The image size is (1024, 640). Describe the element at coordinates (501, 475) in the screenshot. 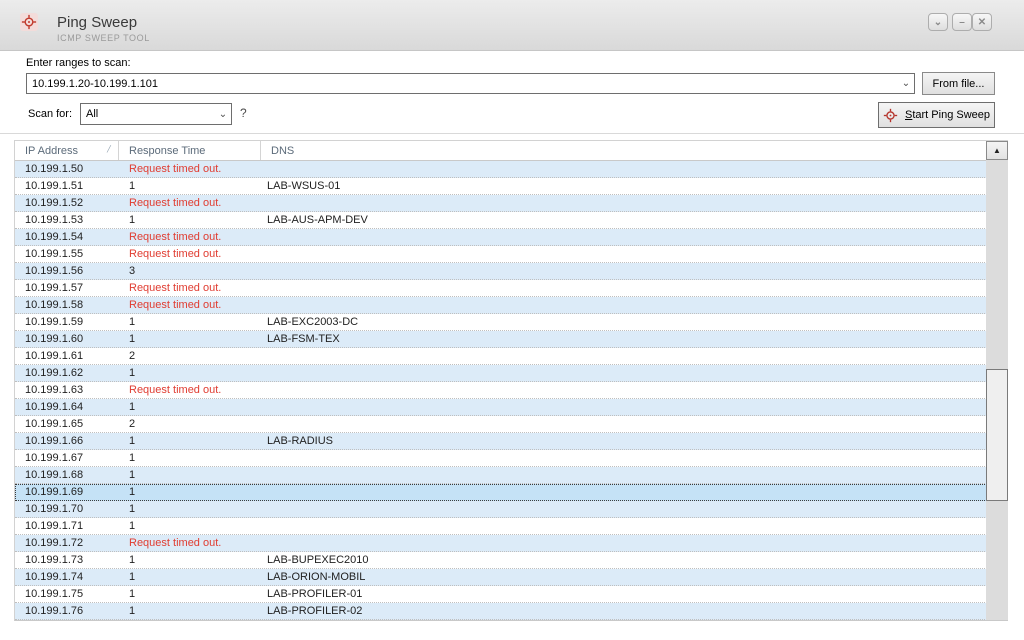

I see `table-row: 10.199.1.68 1` at that location.